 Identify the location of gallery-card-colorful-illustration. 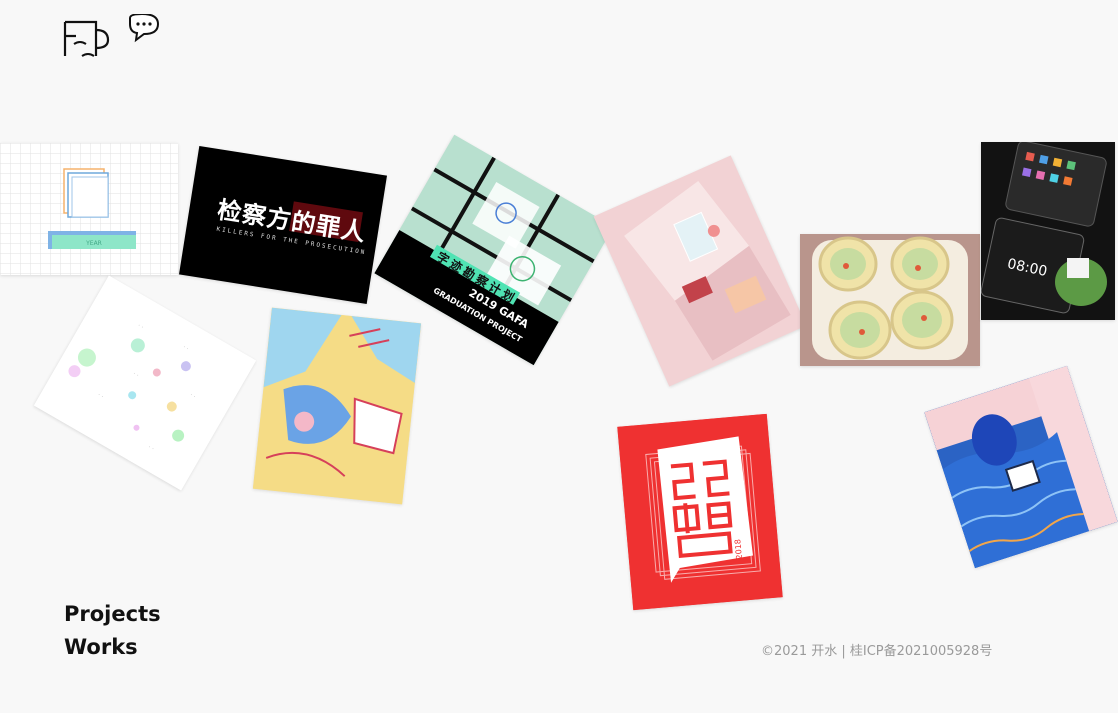
(337, 406).